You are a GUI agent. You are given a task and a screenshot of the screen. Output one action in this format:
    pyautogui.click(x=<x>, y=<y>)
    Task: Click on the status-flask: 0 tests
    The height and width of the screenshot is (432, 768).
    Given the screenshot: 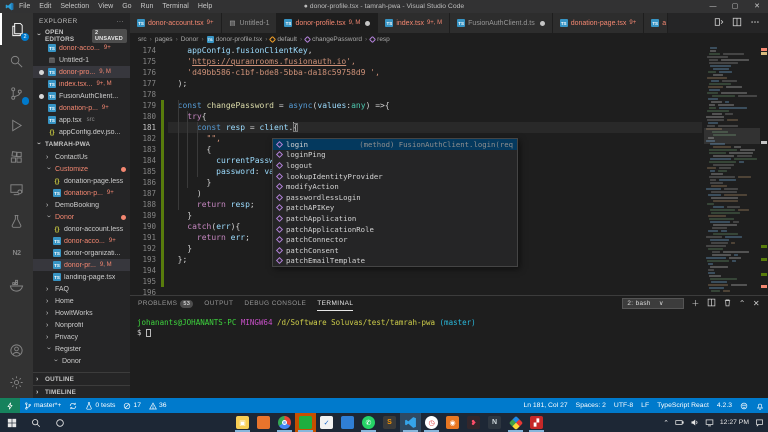 What is the action you would take?
    pyautogui.click(x=100, y=405)
    